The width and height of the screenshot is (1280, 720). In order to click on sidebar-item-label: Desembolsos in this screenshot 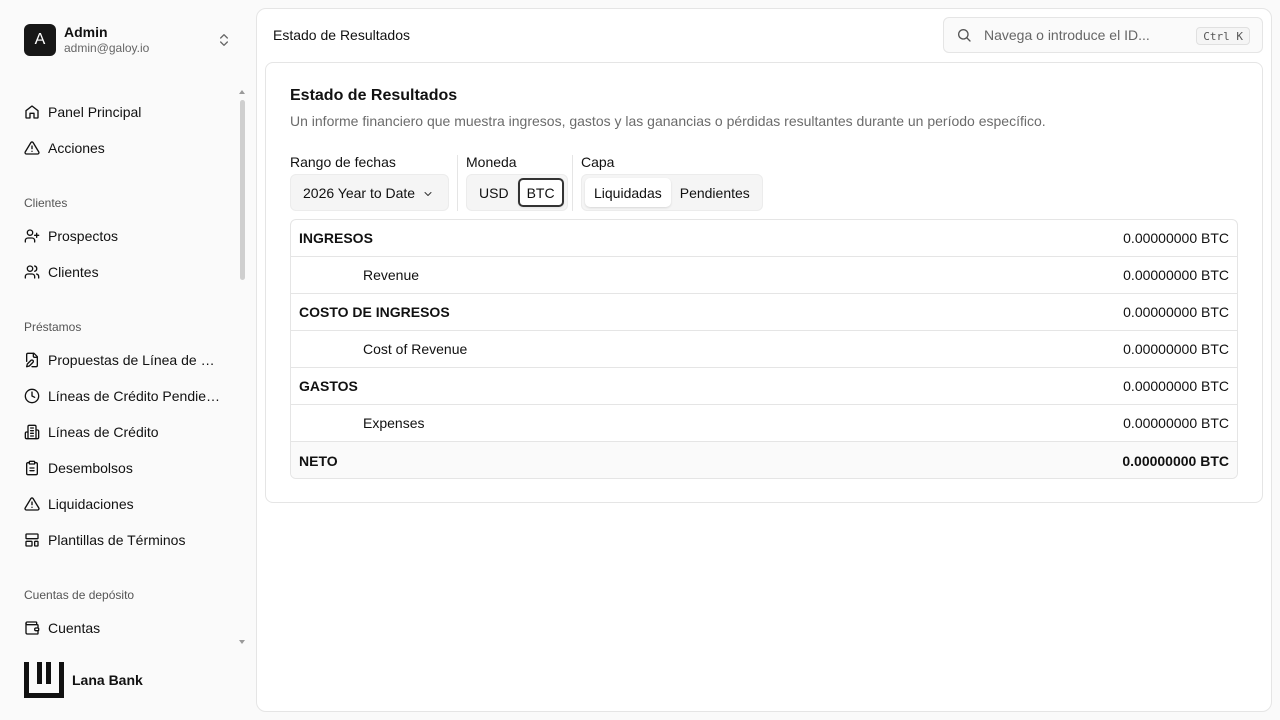, I will do `click(90, 468)`.